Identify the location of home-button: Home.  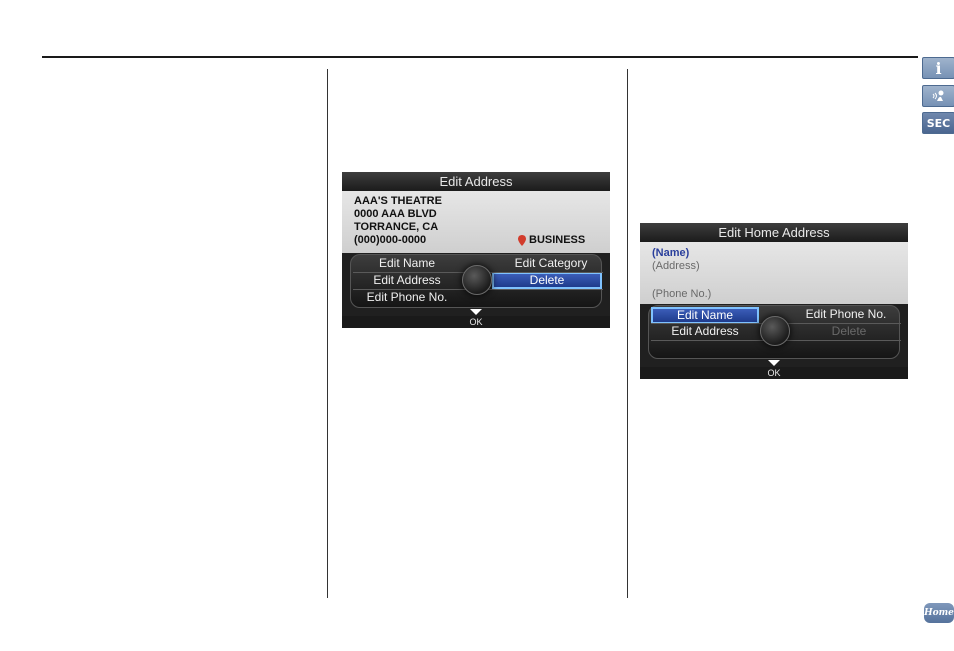
(939, 613).